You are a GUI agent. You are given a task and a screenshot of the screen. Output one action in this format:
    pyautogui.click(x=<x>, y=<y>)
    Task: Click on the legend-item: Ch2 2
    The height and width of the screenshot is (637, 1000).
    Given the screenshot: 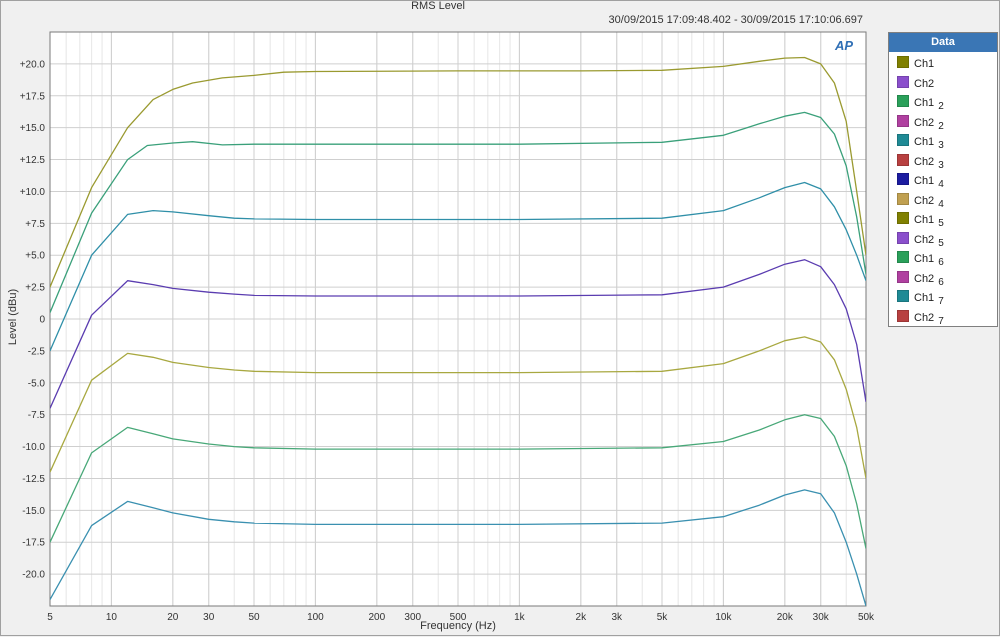 What is the action you would take?
    pyautogui.click(x=920, y=123)
    